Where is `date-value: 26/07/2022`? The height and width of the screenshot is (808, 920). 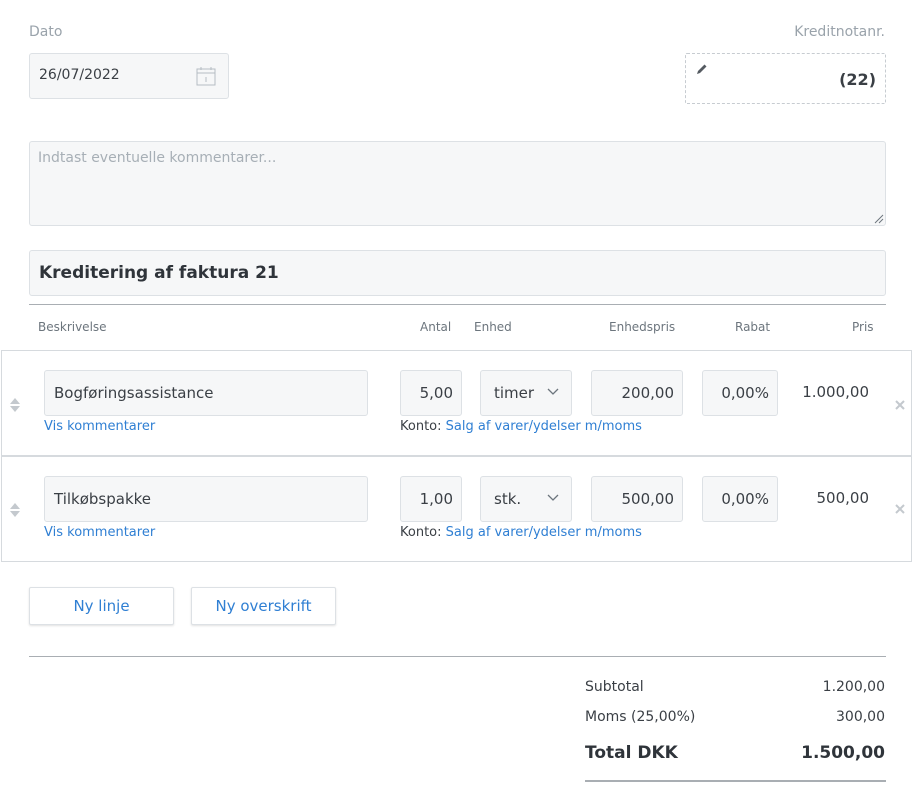 date-value: 26/07/2022 is located at coordinates (79, 75).